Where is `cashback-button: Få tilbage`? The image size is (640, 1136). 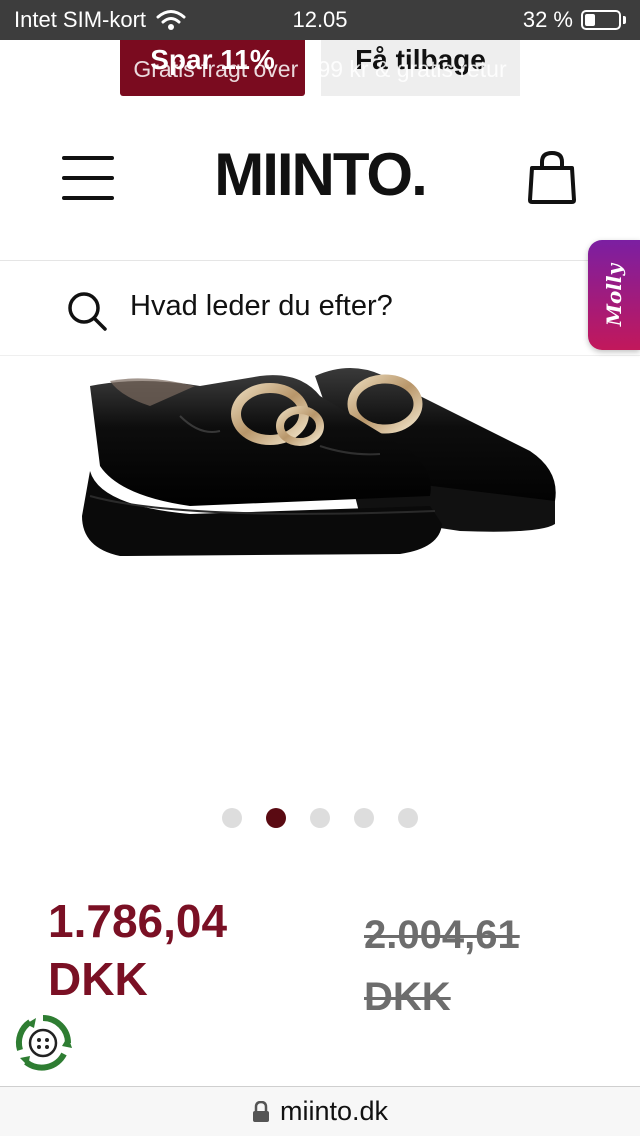
cashback-button: Få tilbage is located at coordinates (420, 68).